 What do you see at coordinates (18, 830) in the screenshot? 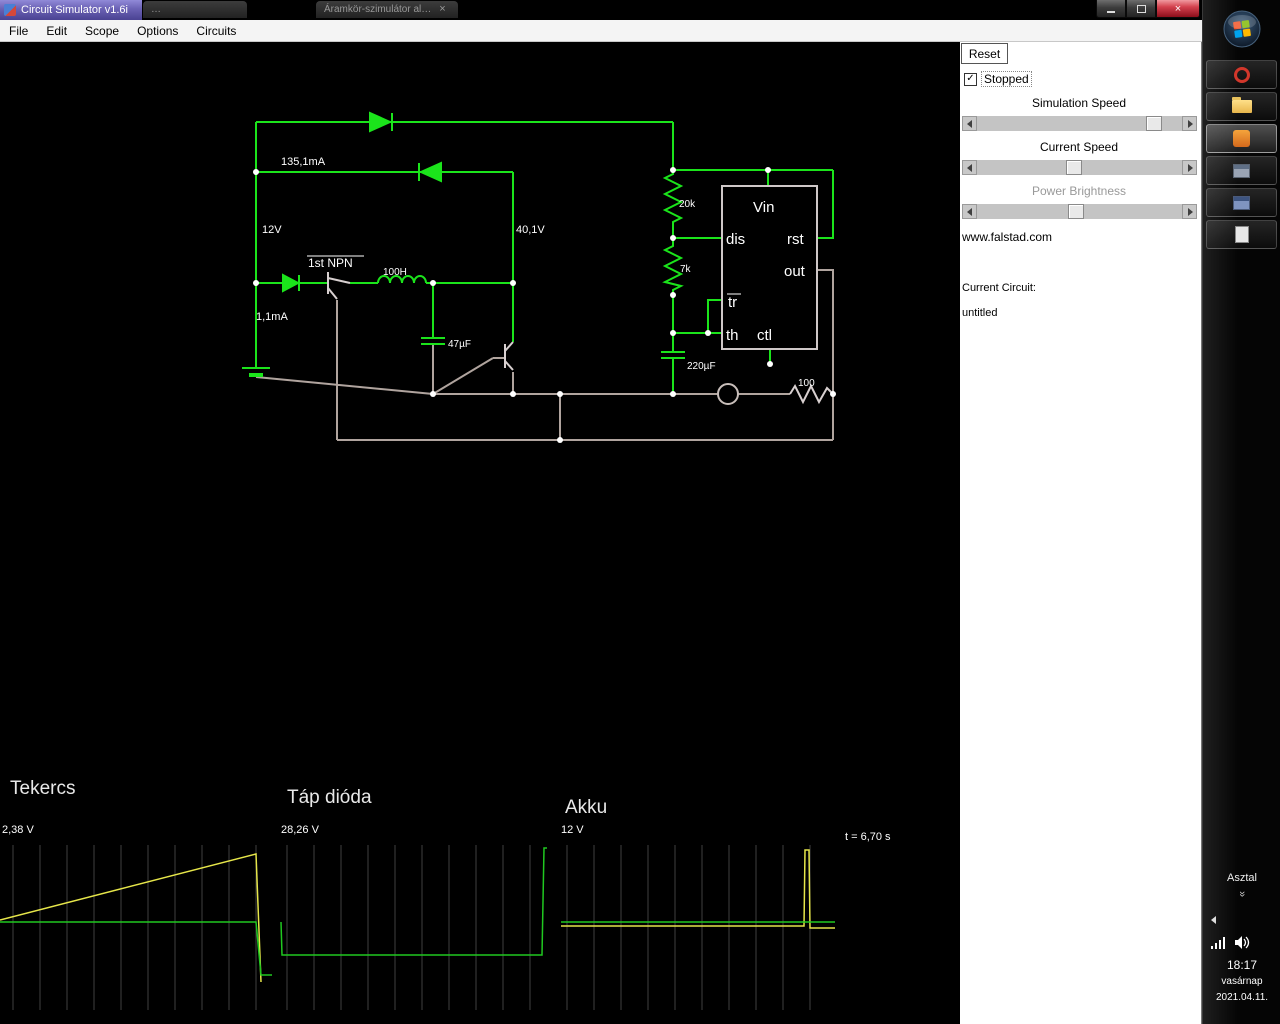
I see `scope1-vlabel: 2,38 V` at bounding box center [18, 830].